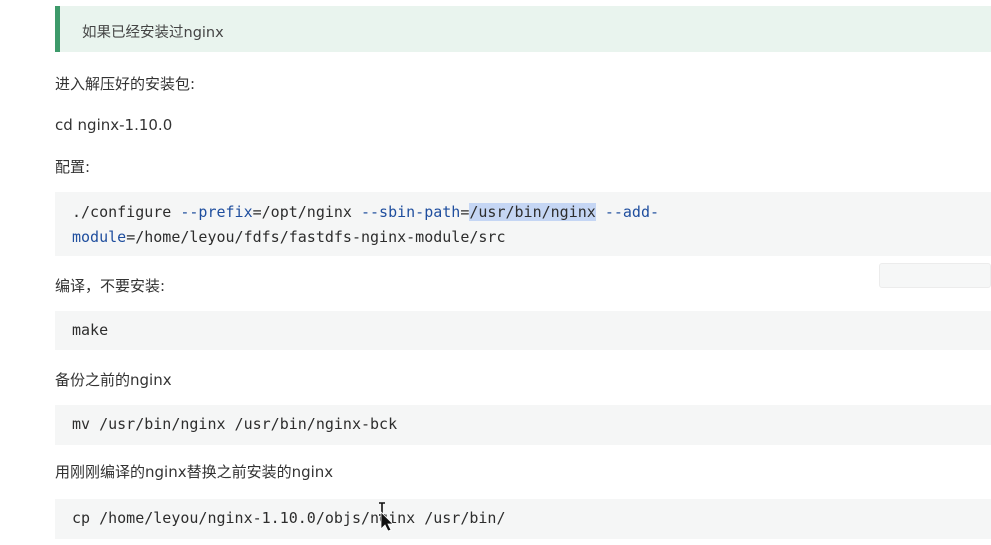  I want to click on sbin-path-option: --sbin-path, so click(411, 212).